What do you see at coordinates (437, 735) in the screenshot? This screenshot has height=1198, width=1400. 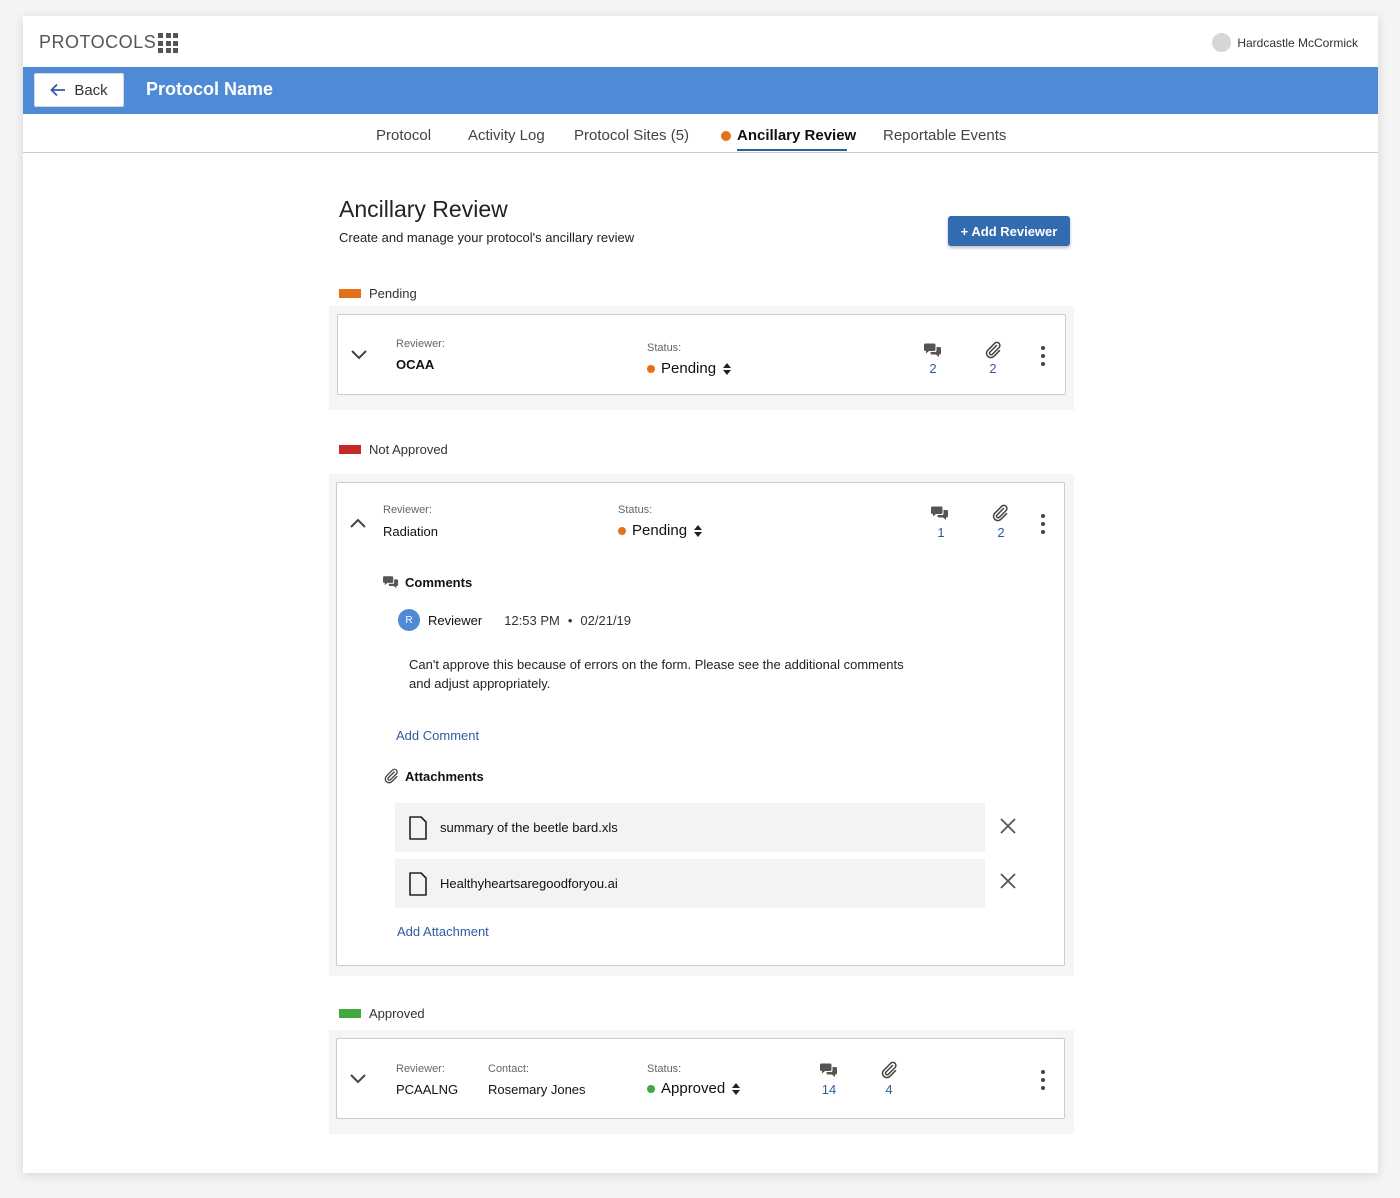 I see `add-comment-link: Add Comment` at bounding box center [437, 735].